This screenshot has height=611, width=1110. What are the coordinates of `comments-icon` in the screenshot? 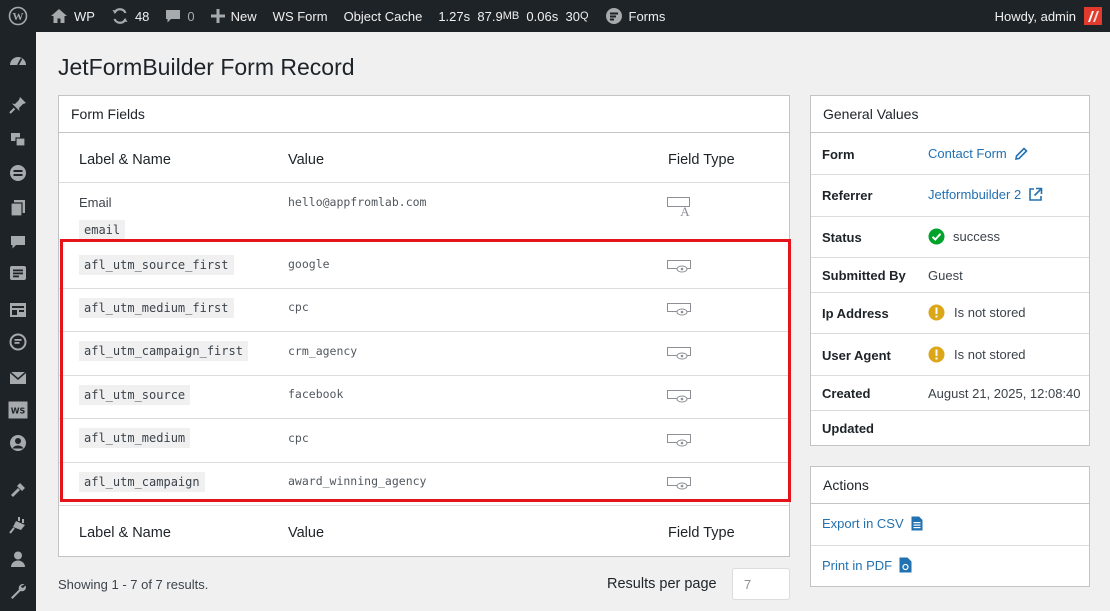 It's located at (18, 242).